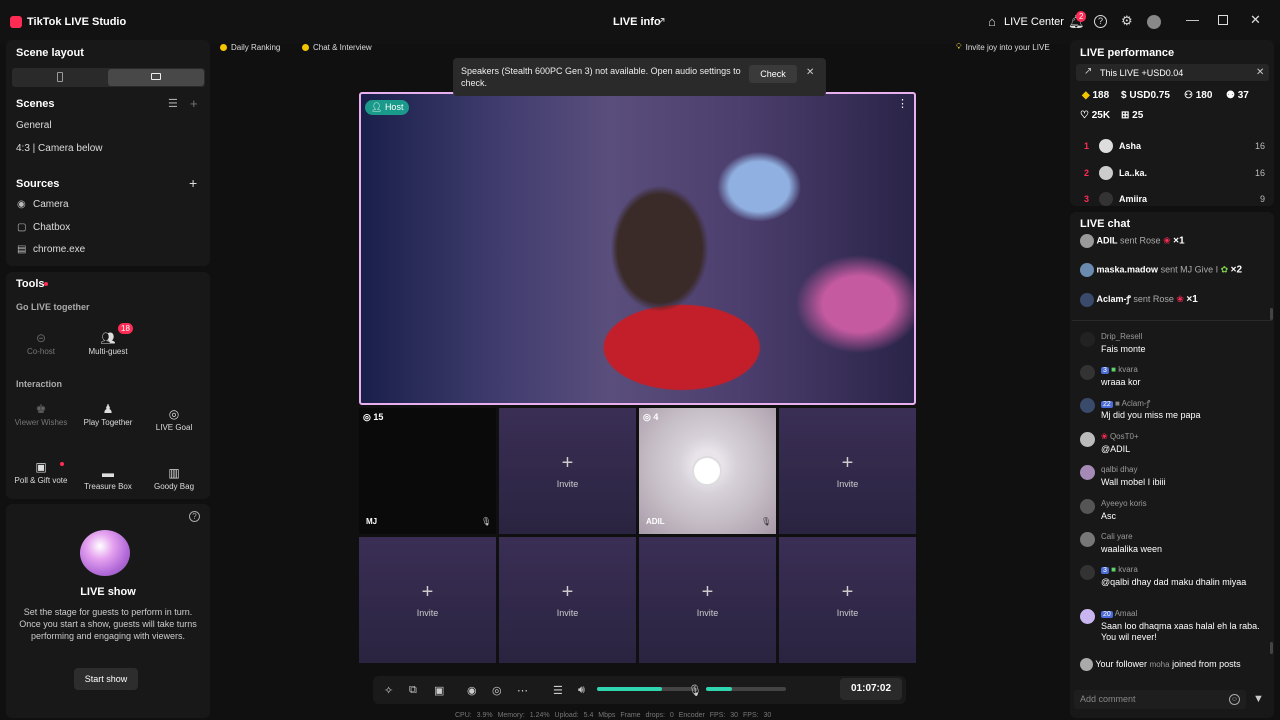 Image resolution: width=1280 pixels, height=720 pixels. I want to click on poll-gift-button: ▣ Poll & Gift vote, so click(41, 473).